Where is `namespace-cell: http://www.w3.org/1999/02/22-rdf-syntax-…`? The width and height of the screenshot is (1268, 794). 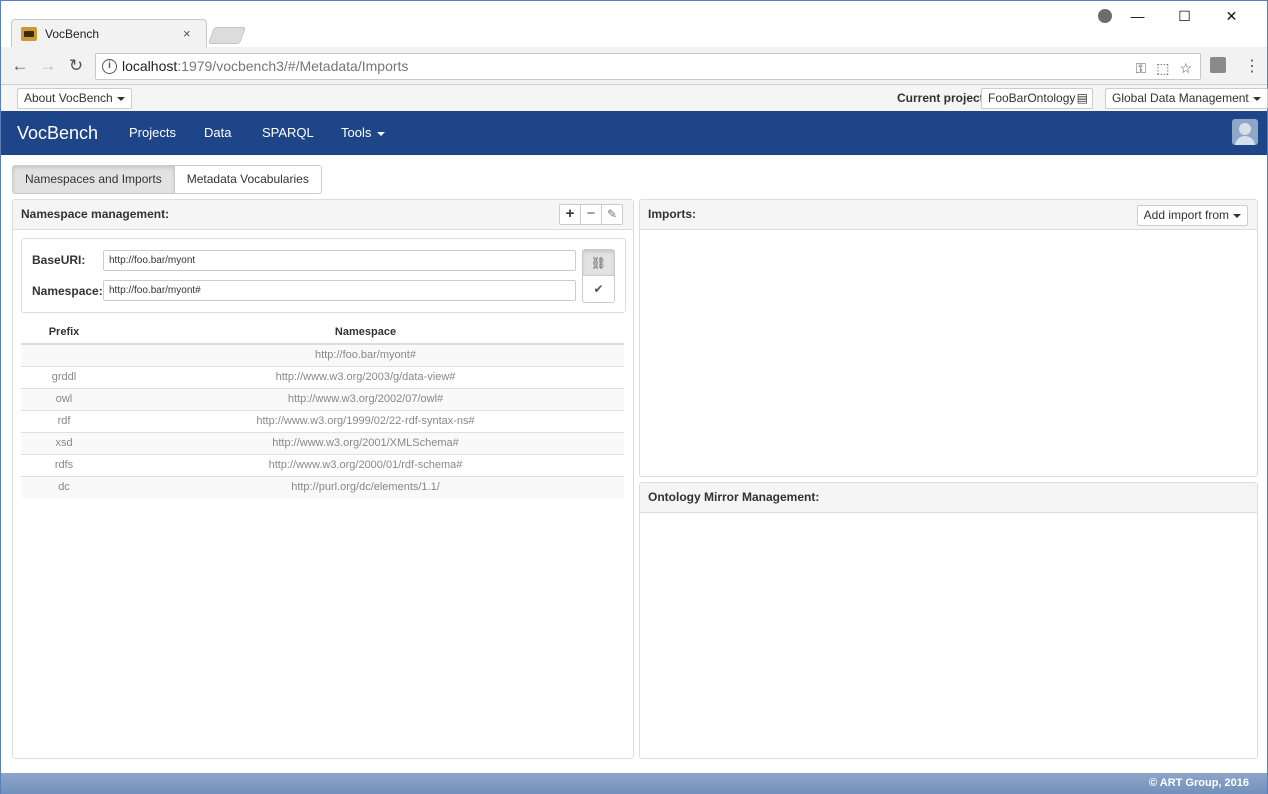 namespace-cell: http://www.w3.org/1999/02/22-rdf-syntax-… is located at coordinates (365, 420).